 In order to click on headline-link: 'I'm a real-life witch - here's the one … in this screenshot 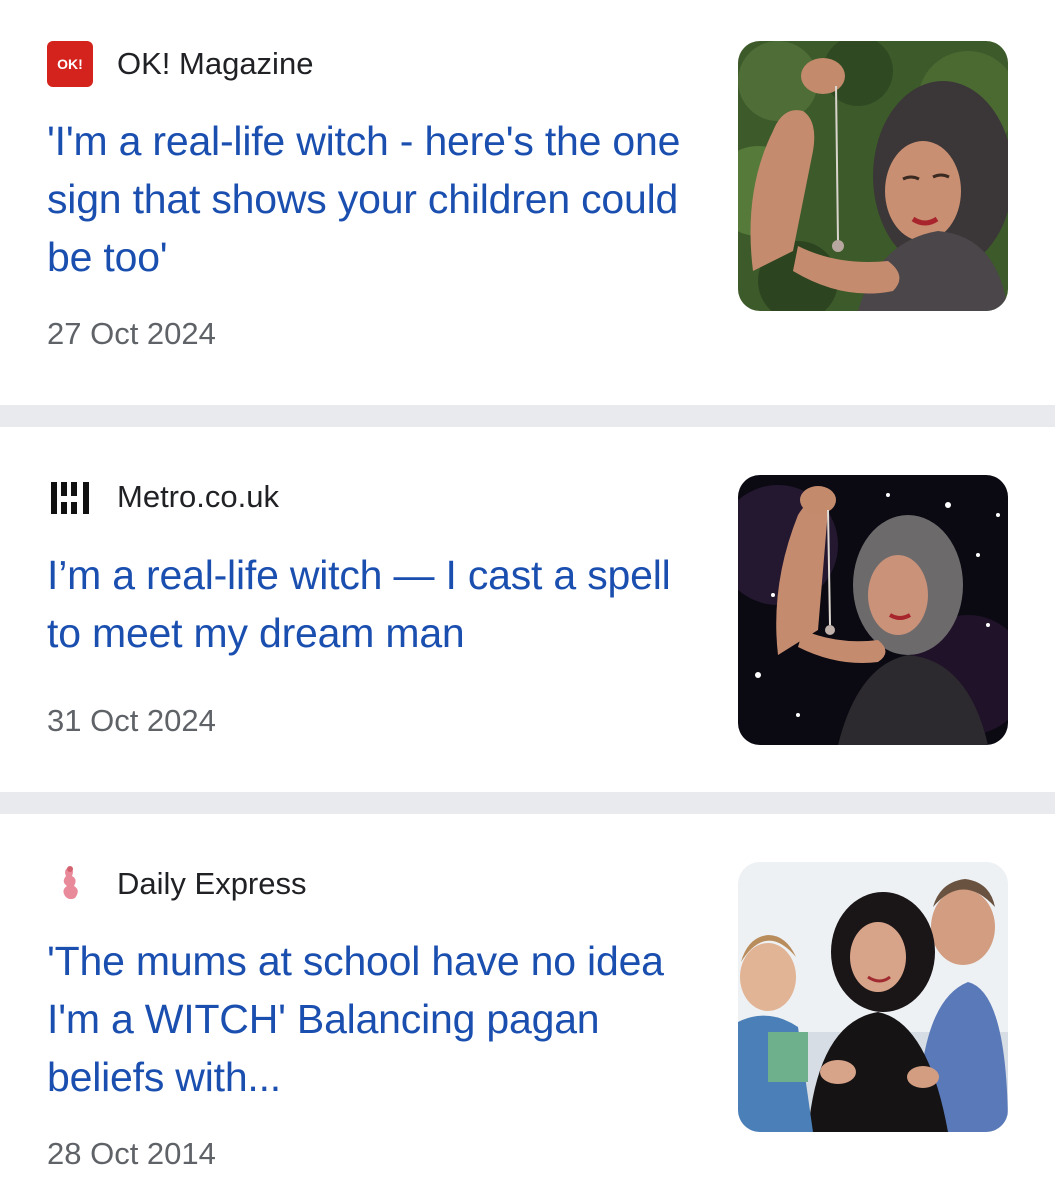, I will do `click(367, 199)`.